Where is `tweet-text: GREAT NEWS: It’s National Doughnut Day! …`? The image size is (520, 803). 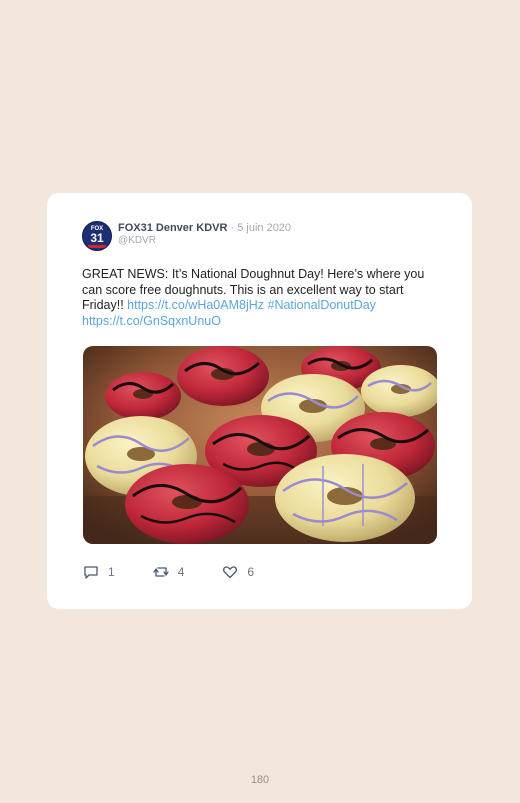 tweet-text: GREAT NEWS: It’s National Doughnut Day! … is located at coordinates (262, 298).